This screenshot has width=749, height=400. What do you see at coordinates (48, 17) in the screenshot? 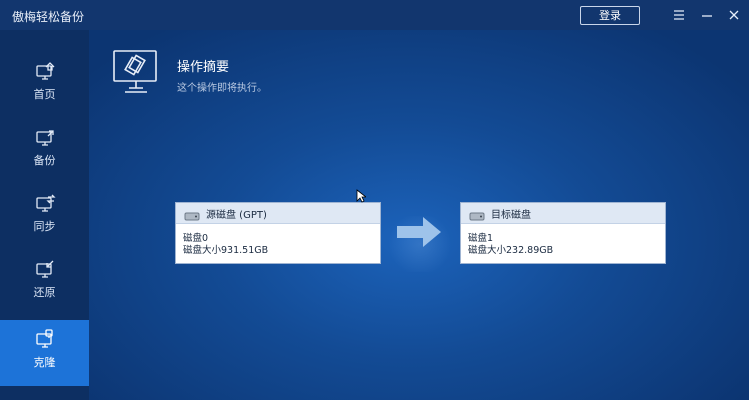
I see `app-title: 傲梅轻松备份` at bounding box center [48, 17].